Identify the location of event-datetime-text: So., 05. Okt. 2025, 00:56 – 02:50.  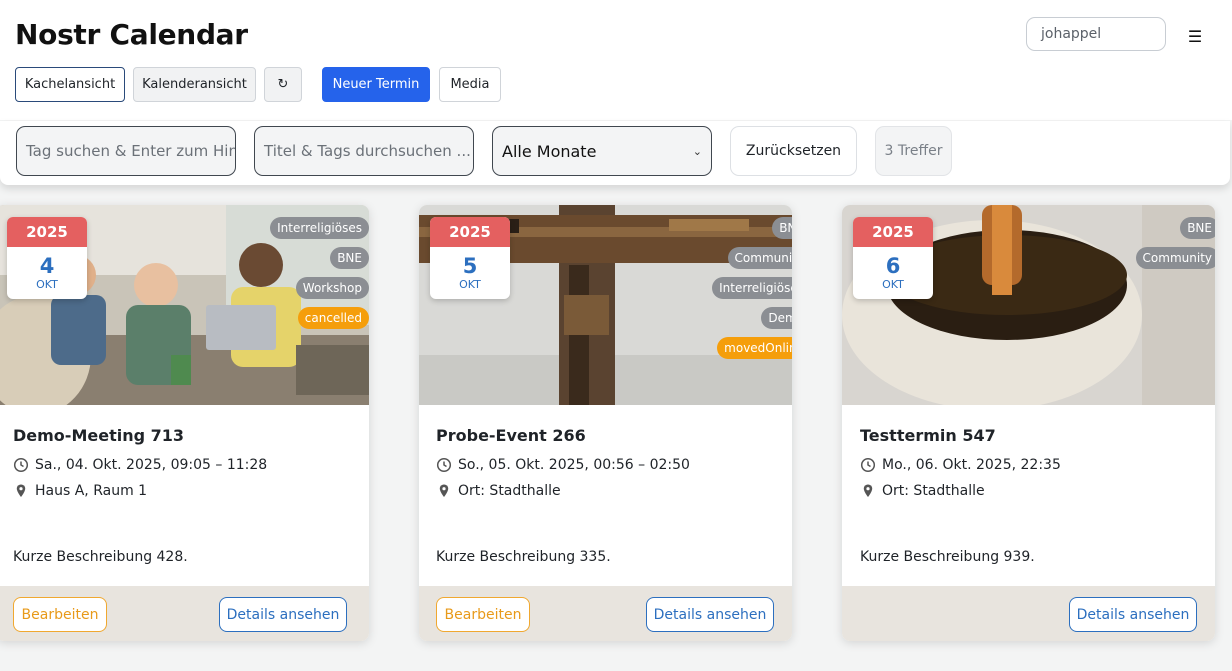
(574, 465).